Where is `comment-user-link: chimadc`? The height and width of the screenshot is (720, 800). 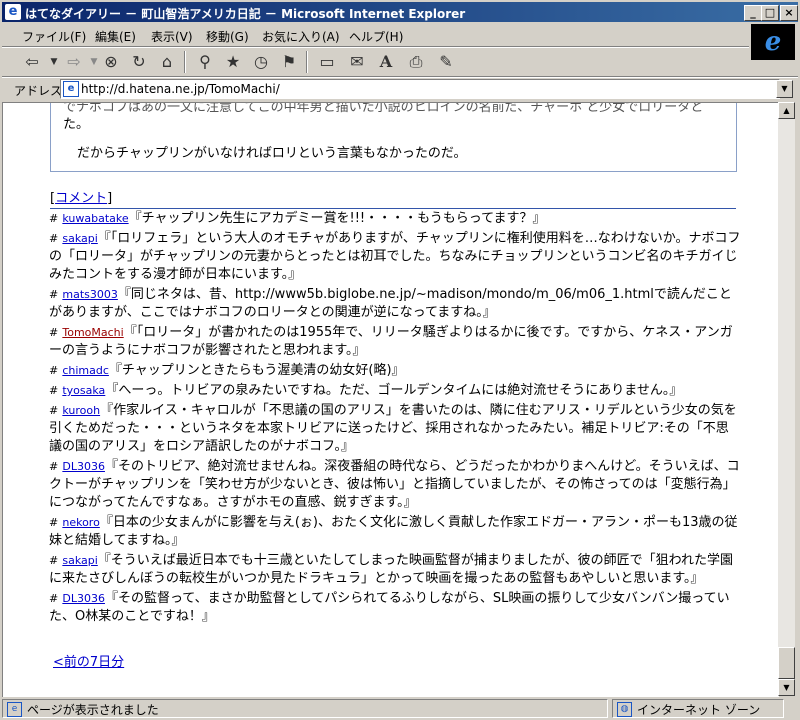 comment-user-link: chimadc is located at coordinates (85, 370).